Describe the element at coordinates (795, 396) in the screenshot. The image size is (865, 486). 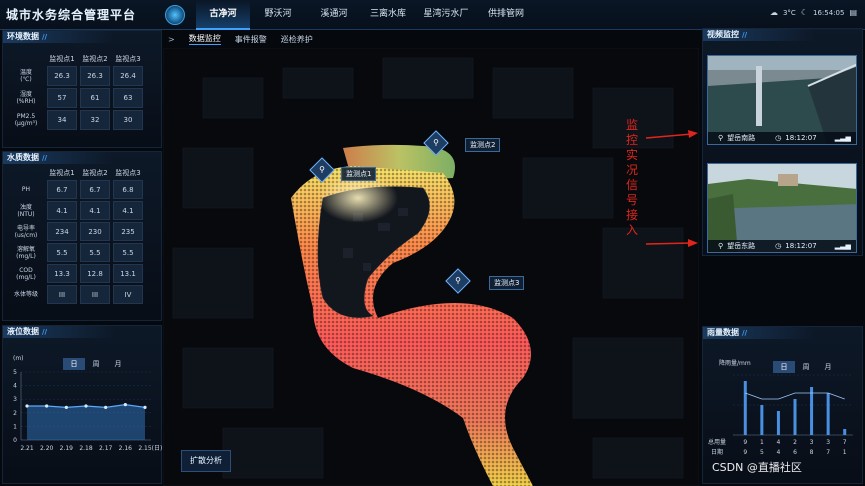
I see `rain-trend-line` at that location.